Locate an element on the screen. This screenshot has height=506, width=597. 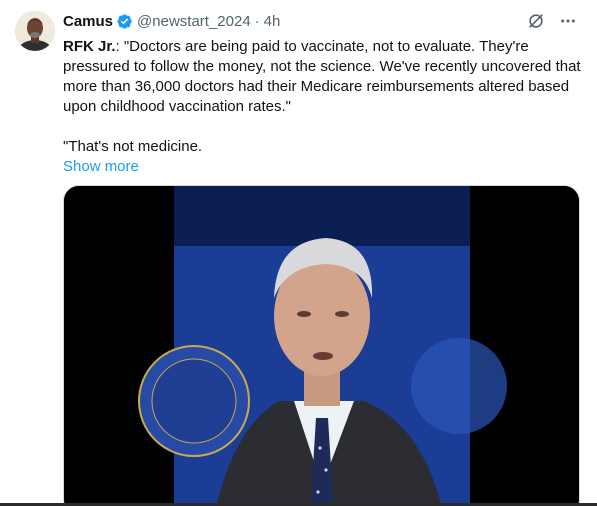
header-actions is located at coordinates (552, 21).